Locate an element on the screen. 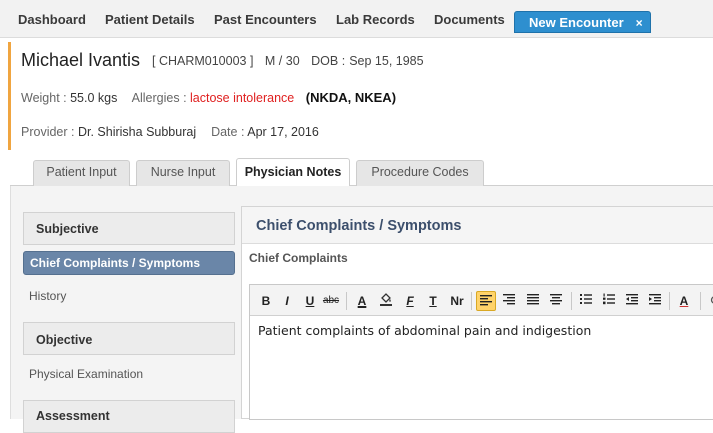 The width and height of the screenshot is (713, 433). allergies-label: Allergies : is located at coordinates (159, 98).